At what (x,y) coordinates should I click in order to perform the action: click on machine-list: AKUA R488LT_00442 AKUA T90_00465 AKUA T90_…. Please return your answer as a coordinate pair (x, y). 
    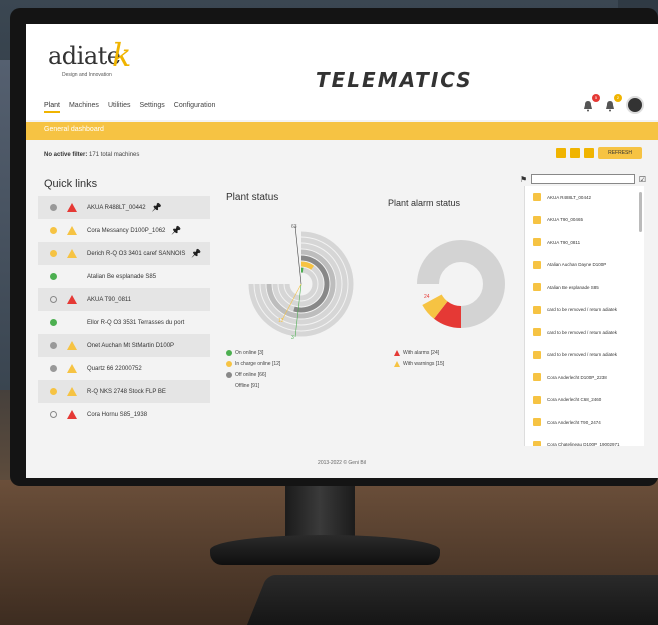
    Looking at the image, I should click on (584, 316).